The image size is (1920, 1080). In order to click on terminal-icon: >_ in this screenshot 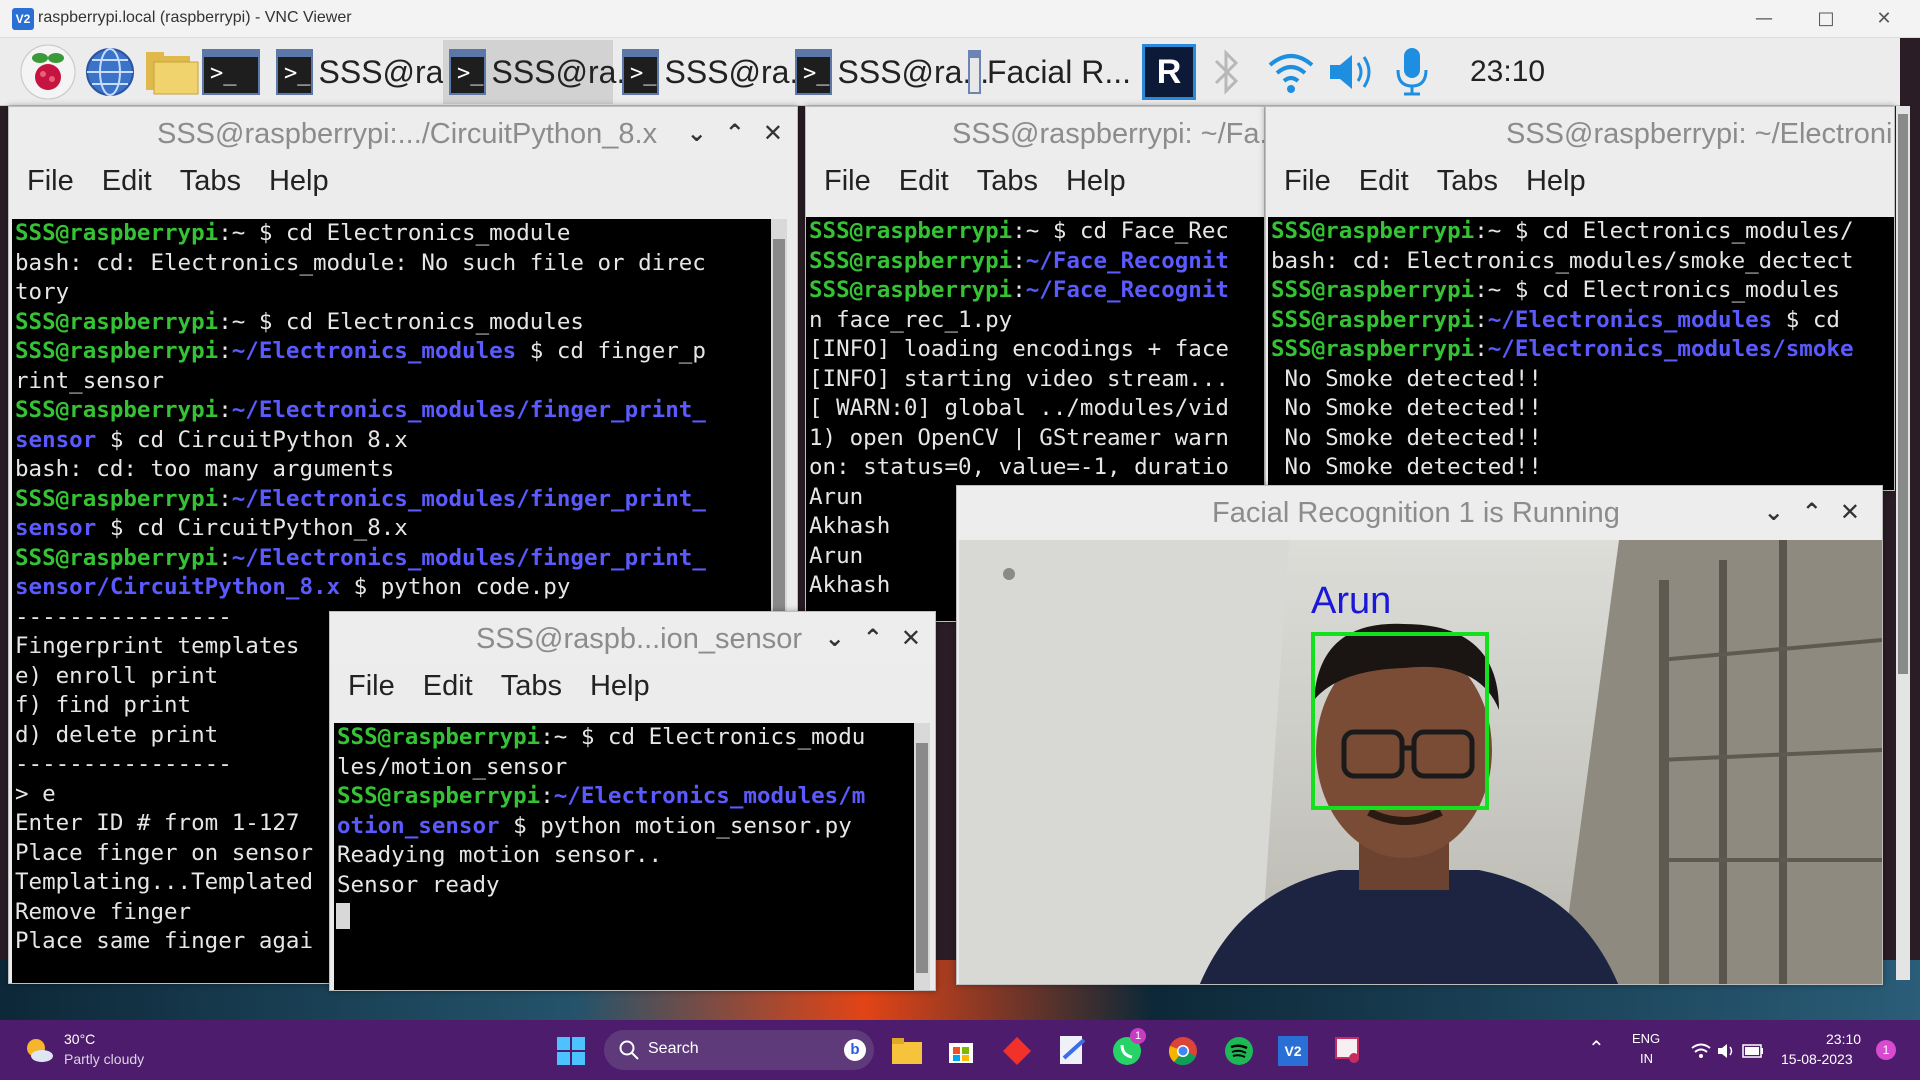, I will do `click(294, 72)`.